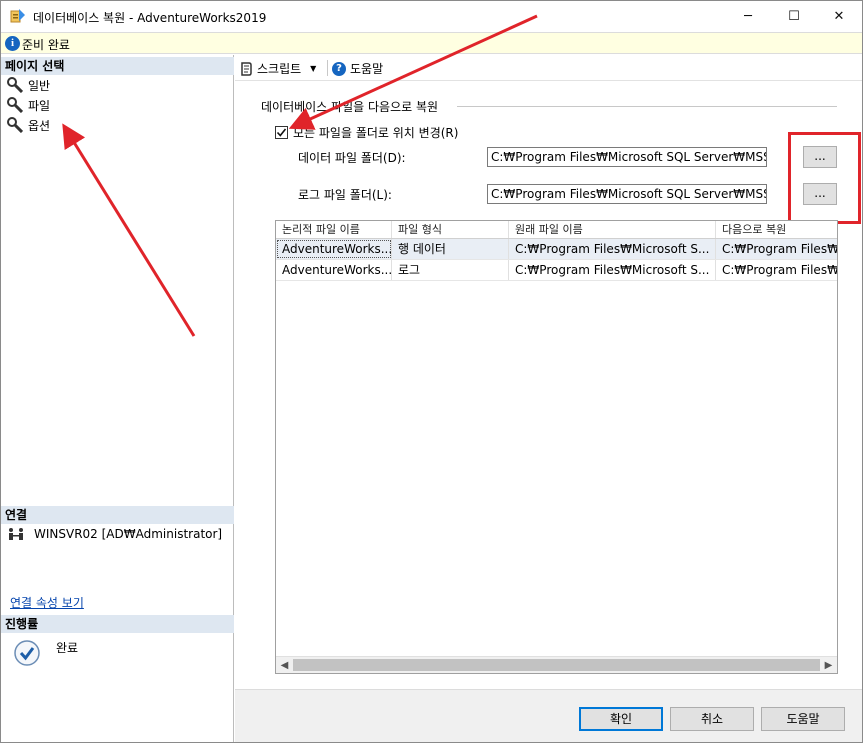  What do you see at coordinates (647, 106) in the screenshot?
I see `group-divider` at bounding box center [647, 106].